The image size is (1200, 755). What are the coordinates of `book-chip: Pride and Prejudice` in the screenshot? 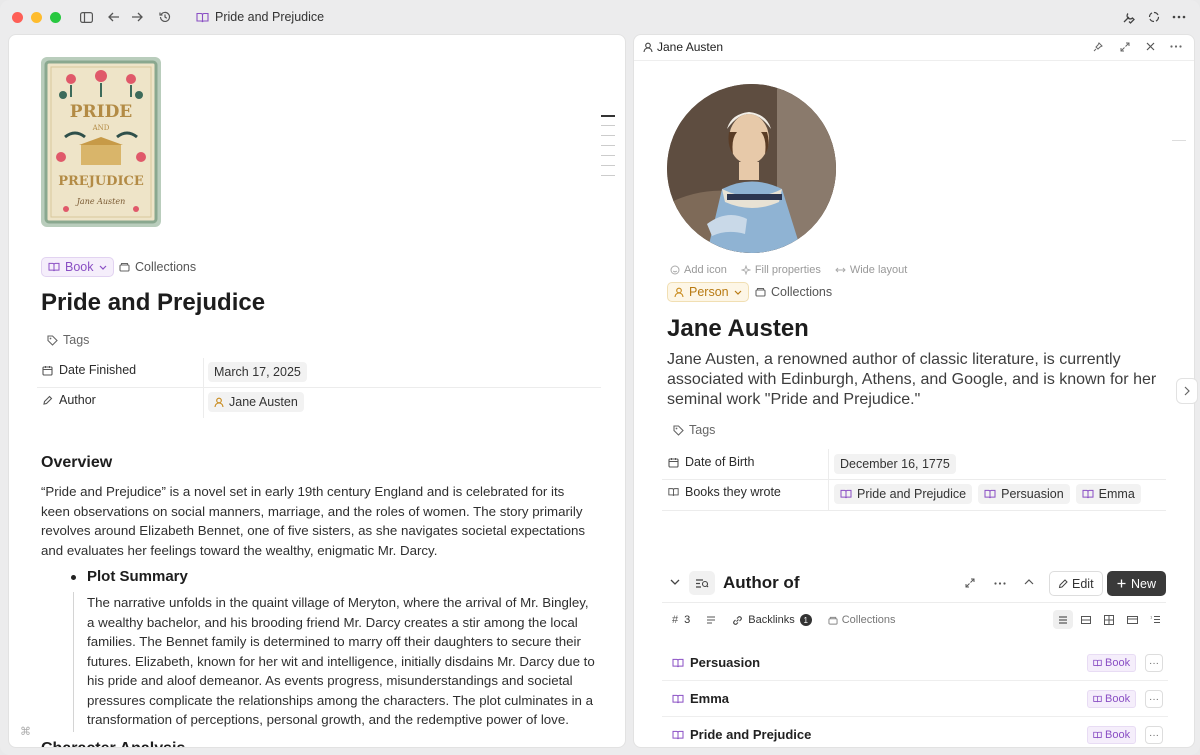 It's located at (903, 494).